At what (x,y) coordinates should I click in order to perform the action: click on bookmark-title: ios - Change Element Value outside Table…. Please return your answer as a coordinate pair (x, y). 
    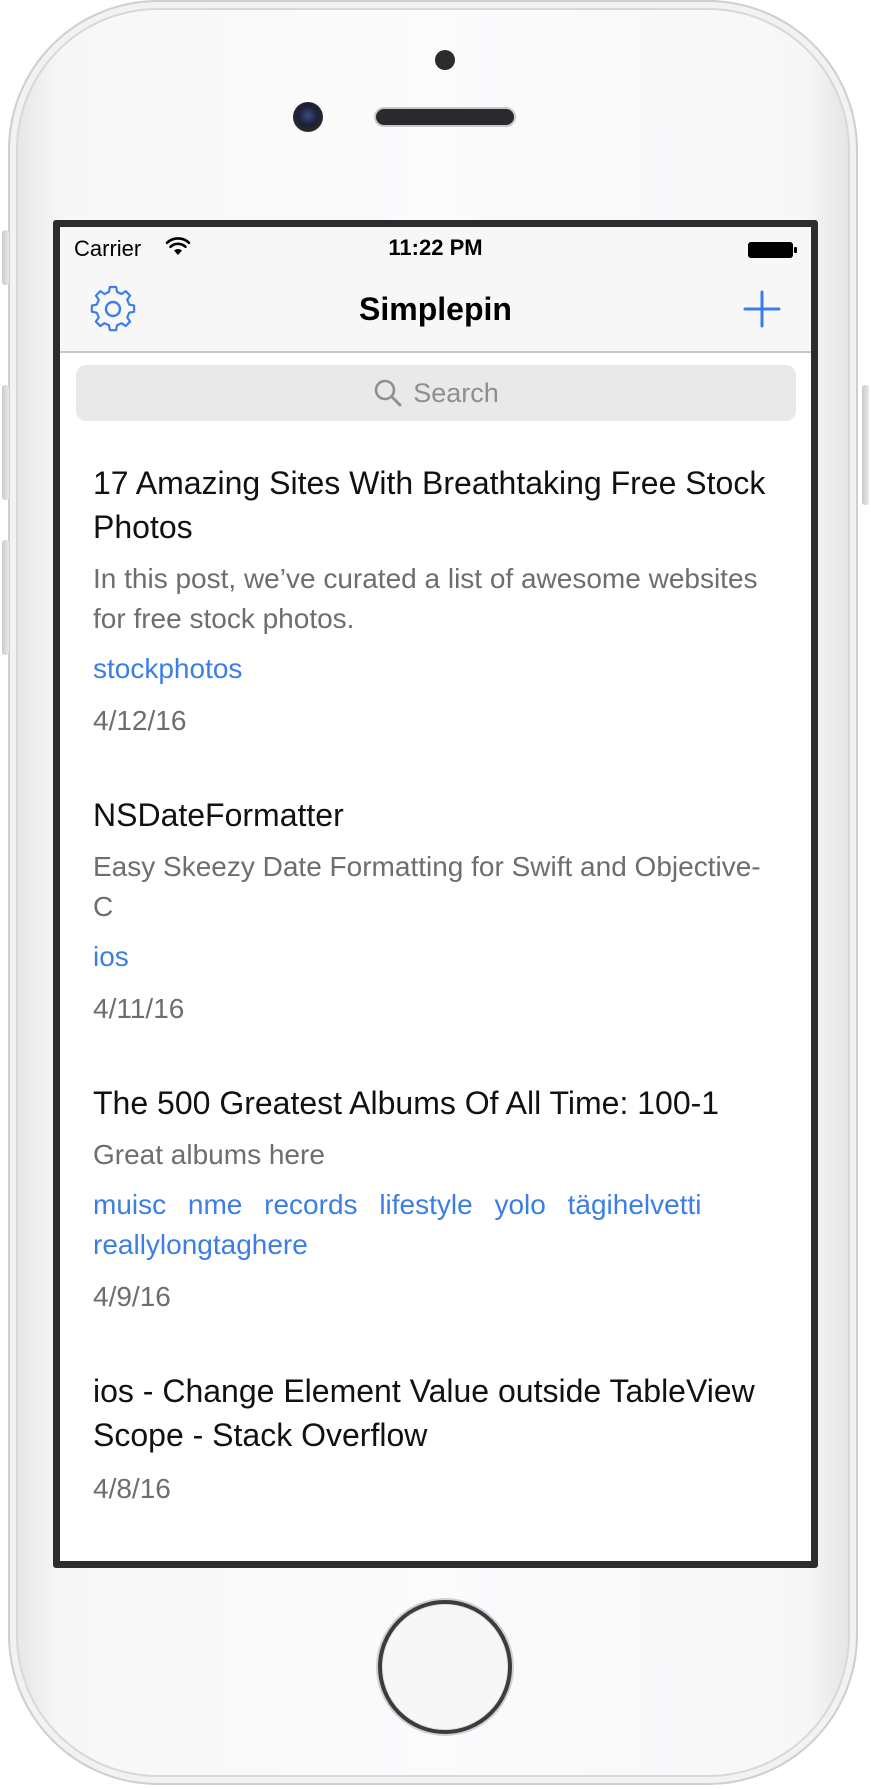
    Looking at the image, I should click on (424, 1413).